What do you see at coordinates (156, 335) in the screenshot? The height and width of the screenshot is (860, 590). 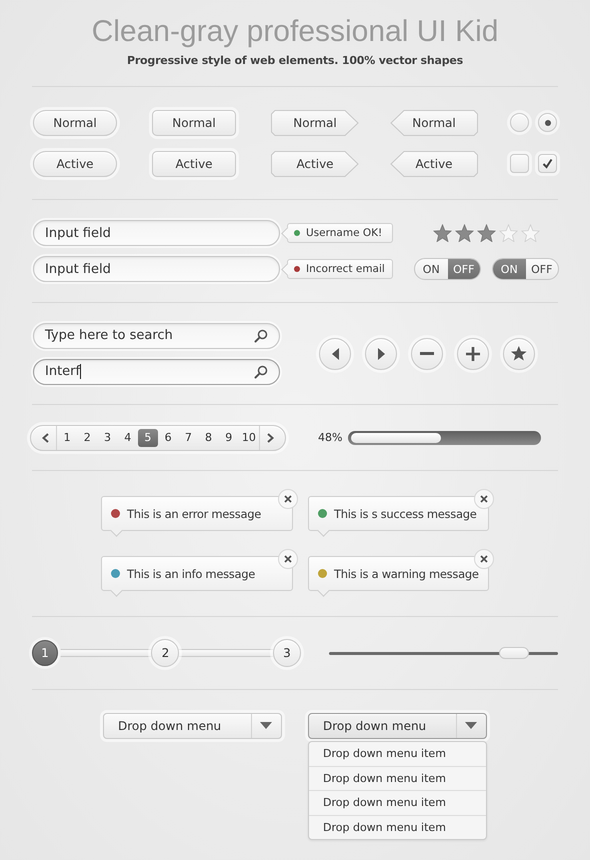 I see `search-field: Type here to search` at bounding box center [156, 335].